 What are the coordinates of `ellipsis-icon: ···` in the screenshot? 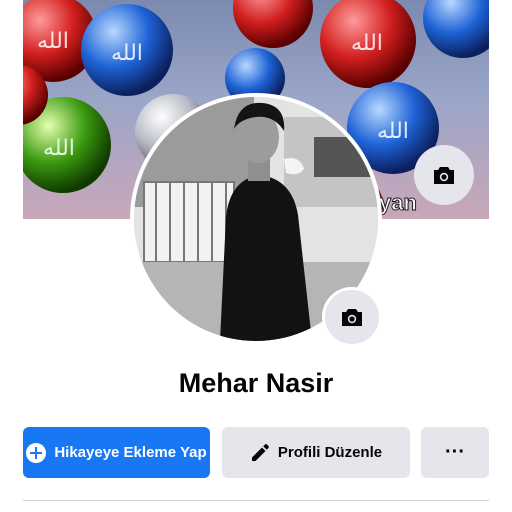 It's located at (455, 452).